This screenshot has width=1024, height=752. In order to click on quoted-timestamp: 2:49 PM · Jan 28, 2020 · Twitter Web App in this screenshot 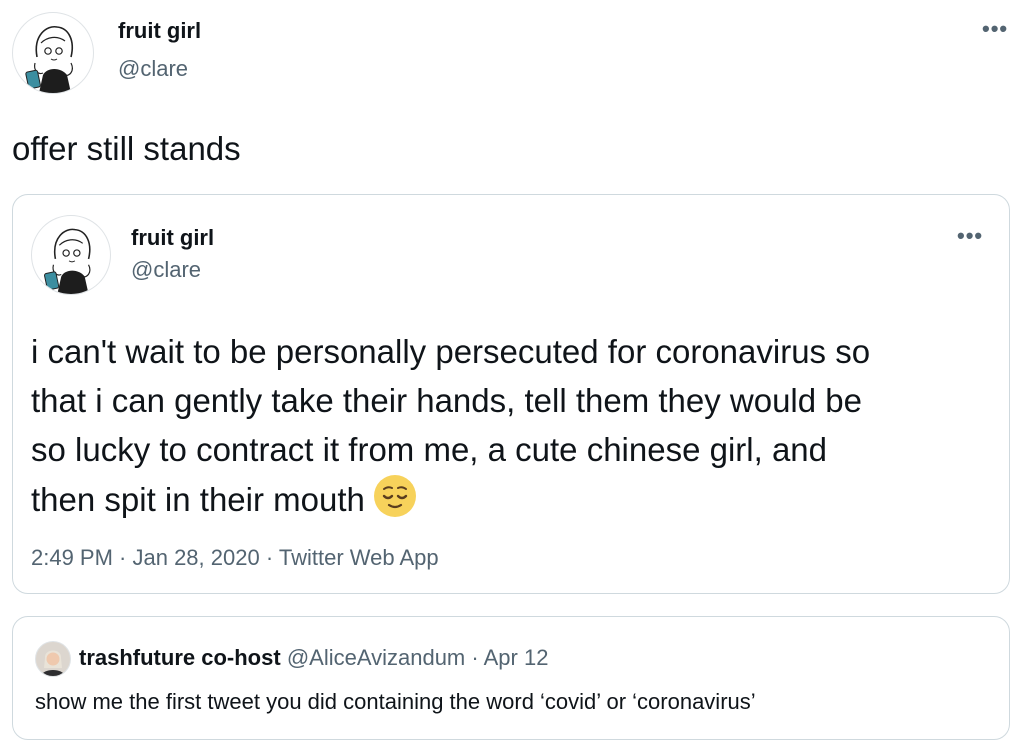, I will do `click(235, 558)`.